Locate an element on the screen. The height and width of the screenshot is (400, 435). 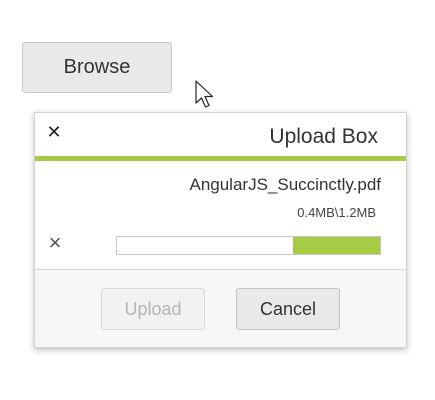
upload-dialog-title: Upload Box is located at coordinates (323, 136).